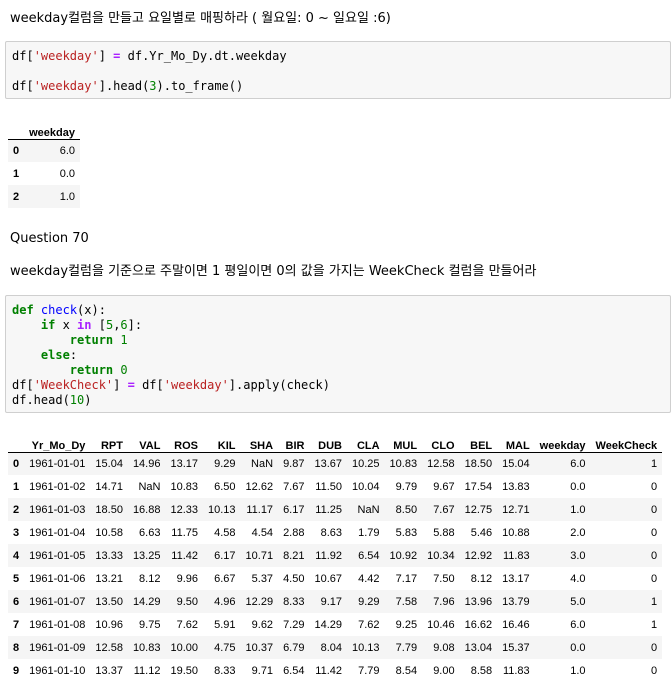  Describe the element at coordinates (578, 463) in the screenshot. I see `table-cell: 6.0` at that location.